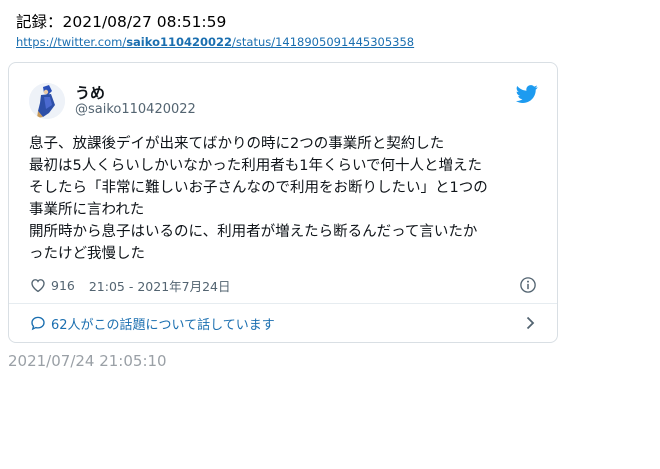  I want to click on speech-bubble-icon, so click(38, 323).